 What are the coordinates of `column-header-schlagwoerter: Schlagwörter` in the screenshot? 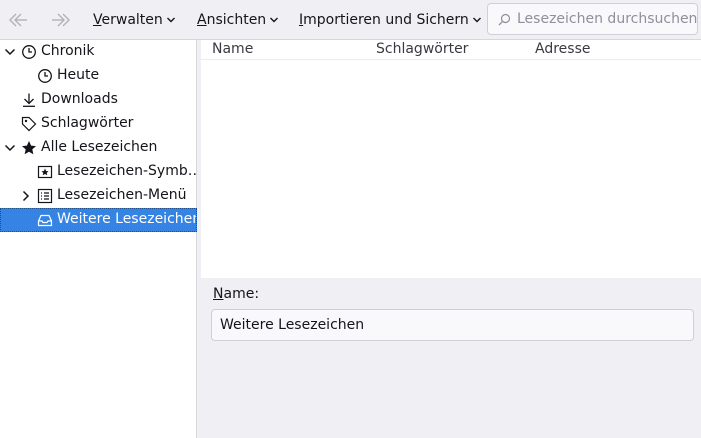 It's located at (422, 51).